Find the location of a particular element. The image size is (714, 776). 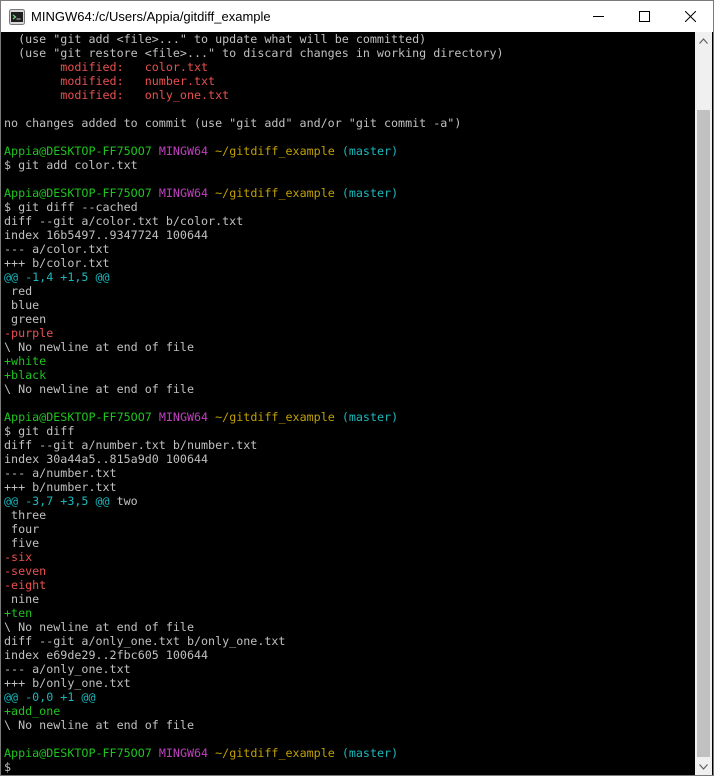

diff-header-line: index e69de29..2fbc605 100644 is located at coordinates (106, 655).